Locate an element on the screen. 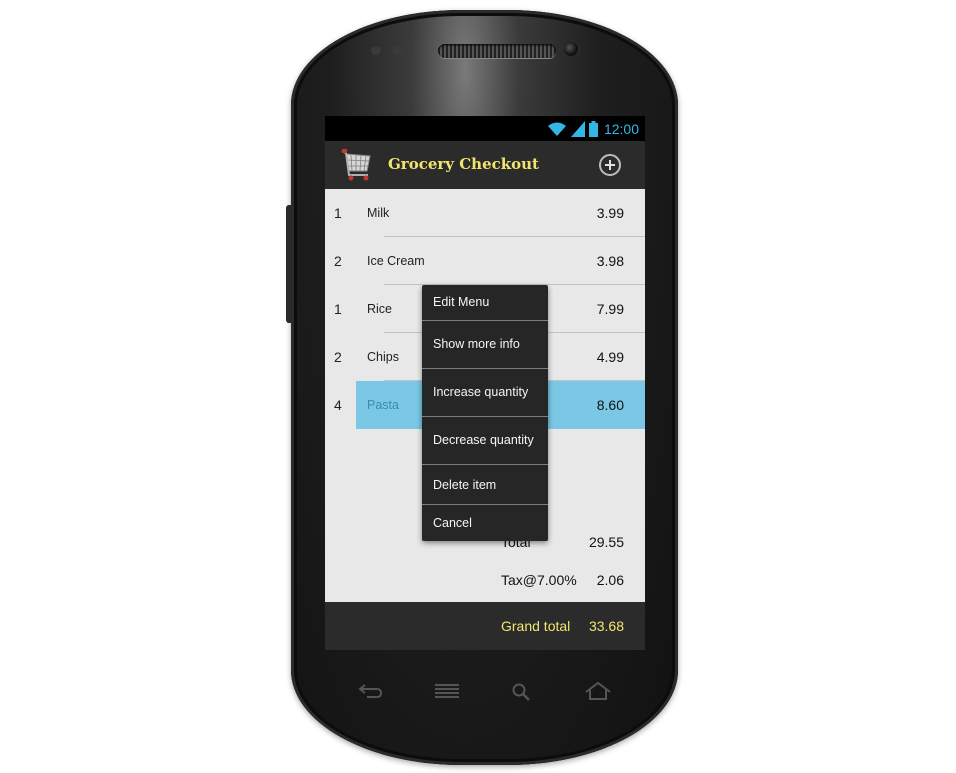 Image resolution: width=956 pixels, height=773 pixels. item-quantity: 4 is located at coordinates (338, 405).